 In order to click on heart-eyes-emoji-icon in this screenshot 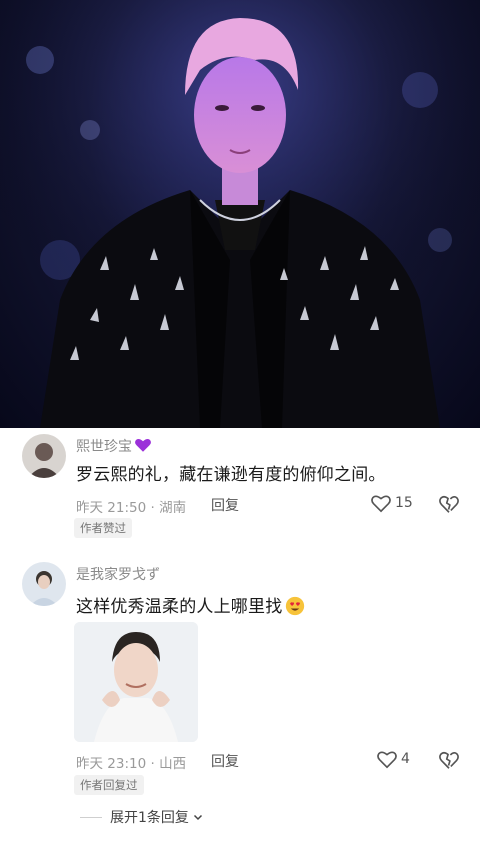, I will do `click(295, 606)`.